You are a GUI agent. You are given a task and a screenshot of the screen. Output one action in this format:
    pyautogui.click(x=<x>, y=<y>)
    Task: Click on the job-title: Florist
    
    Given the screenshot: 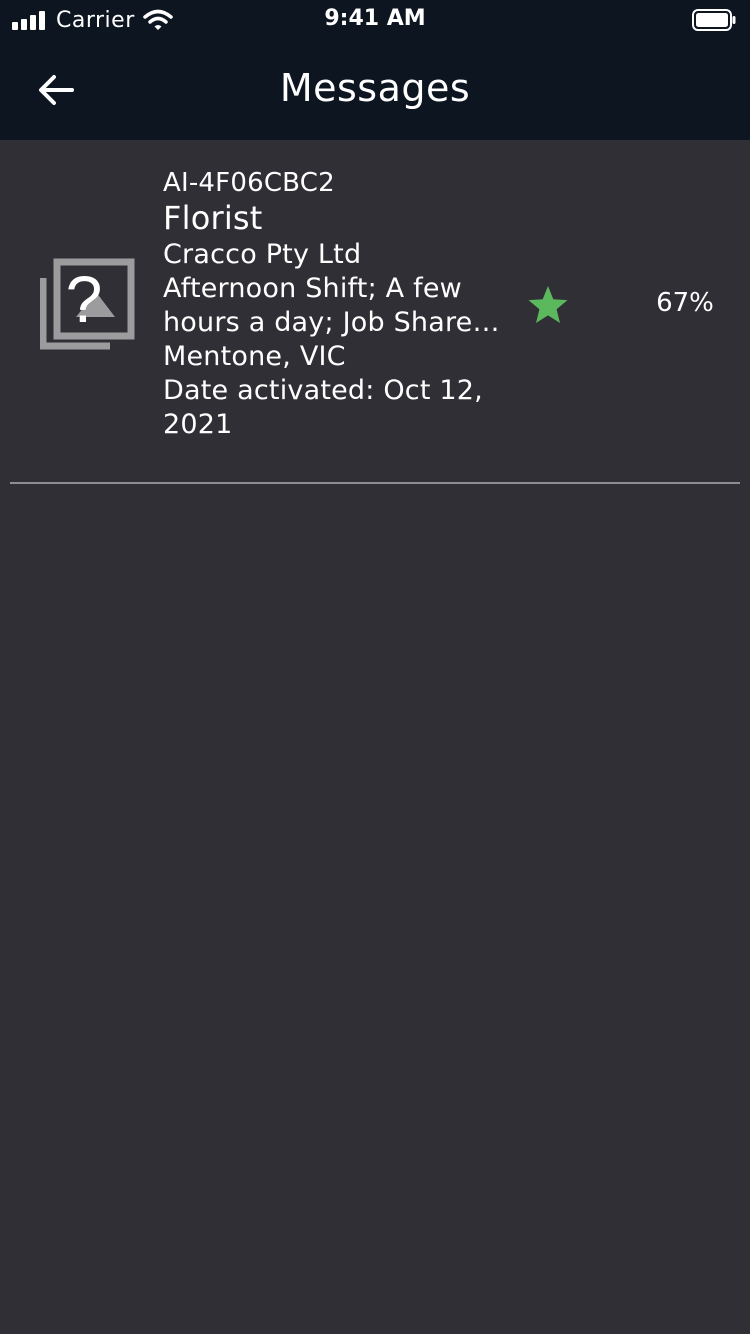 What is the action you would take?
    pyautogui.click(x=213, y=218)
    